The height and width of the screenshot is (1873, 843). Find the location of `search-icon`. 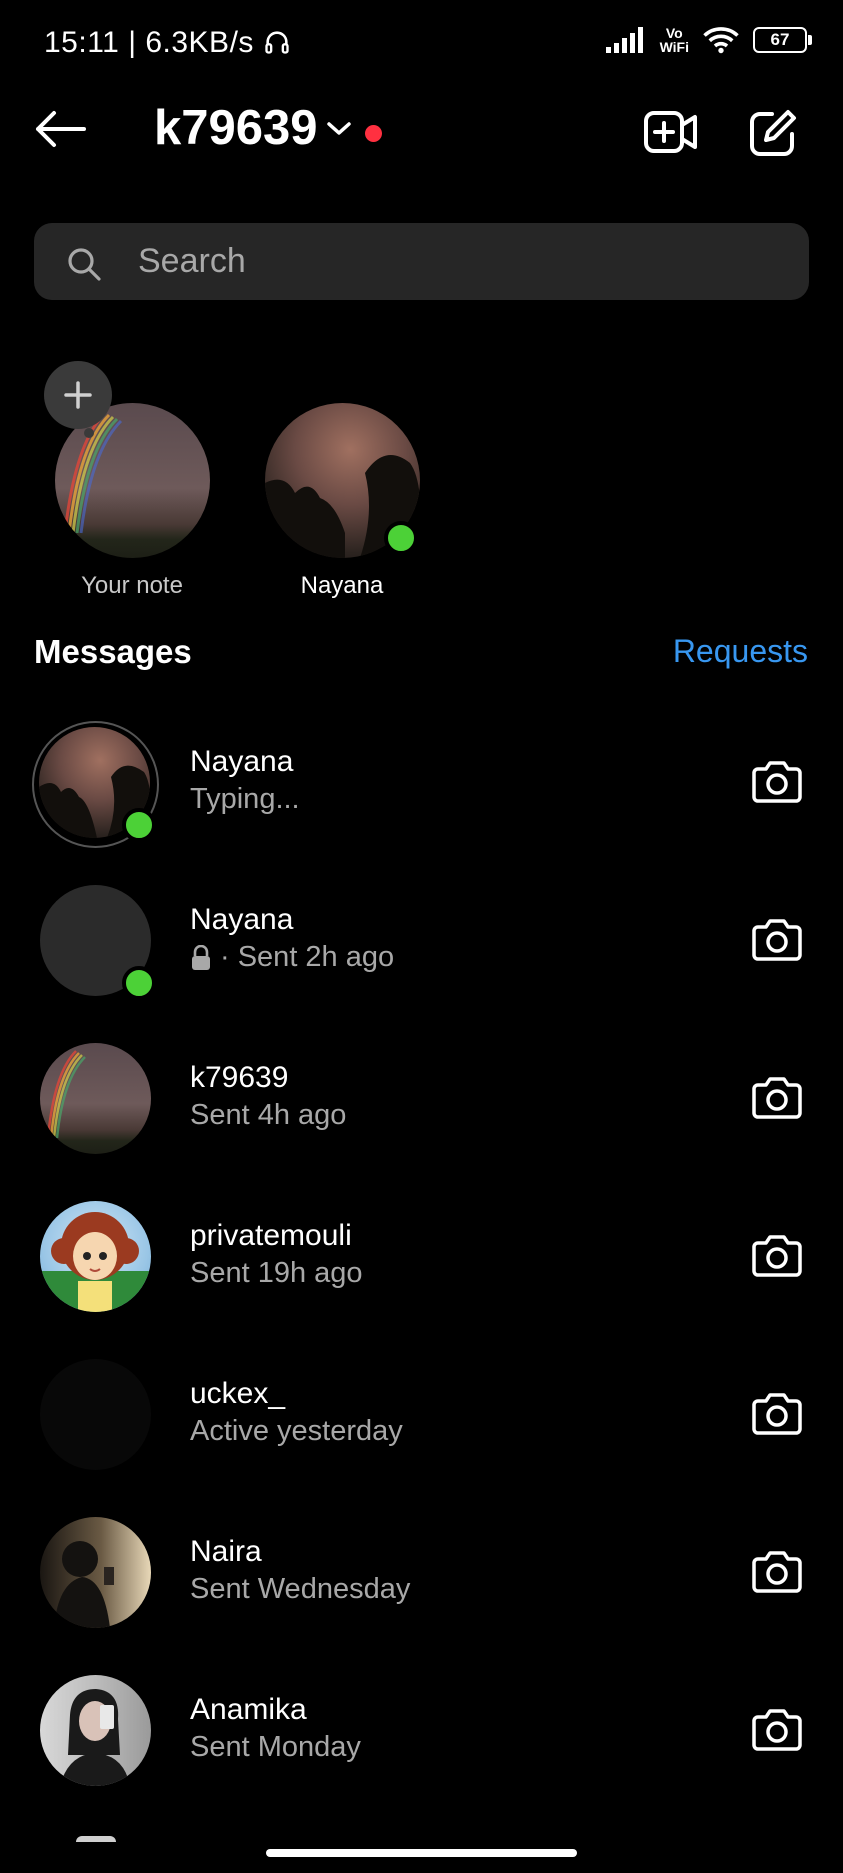

search-icon is located at coordinates (84, 264).